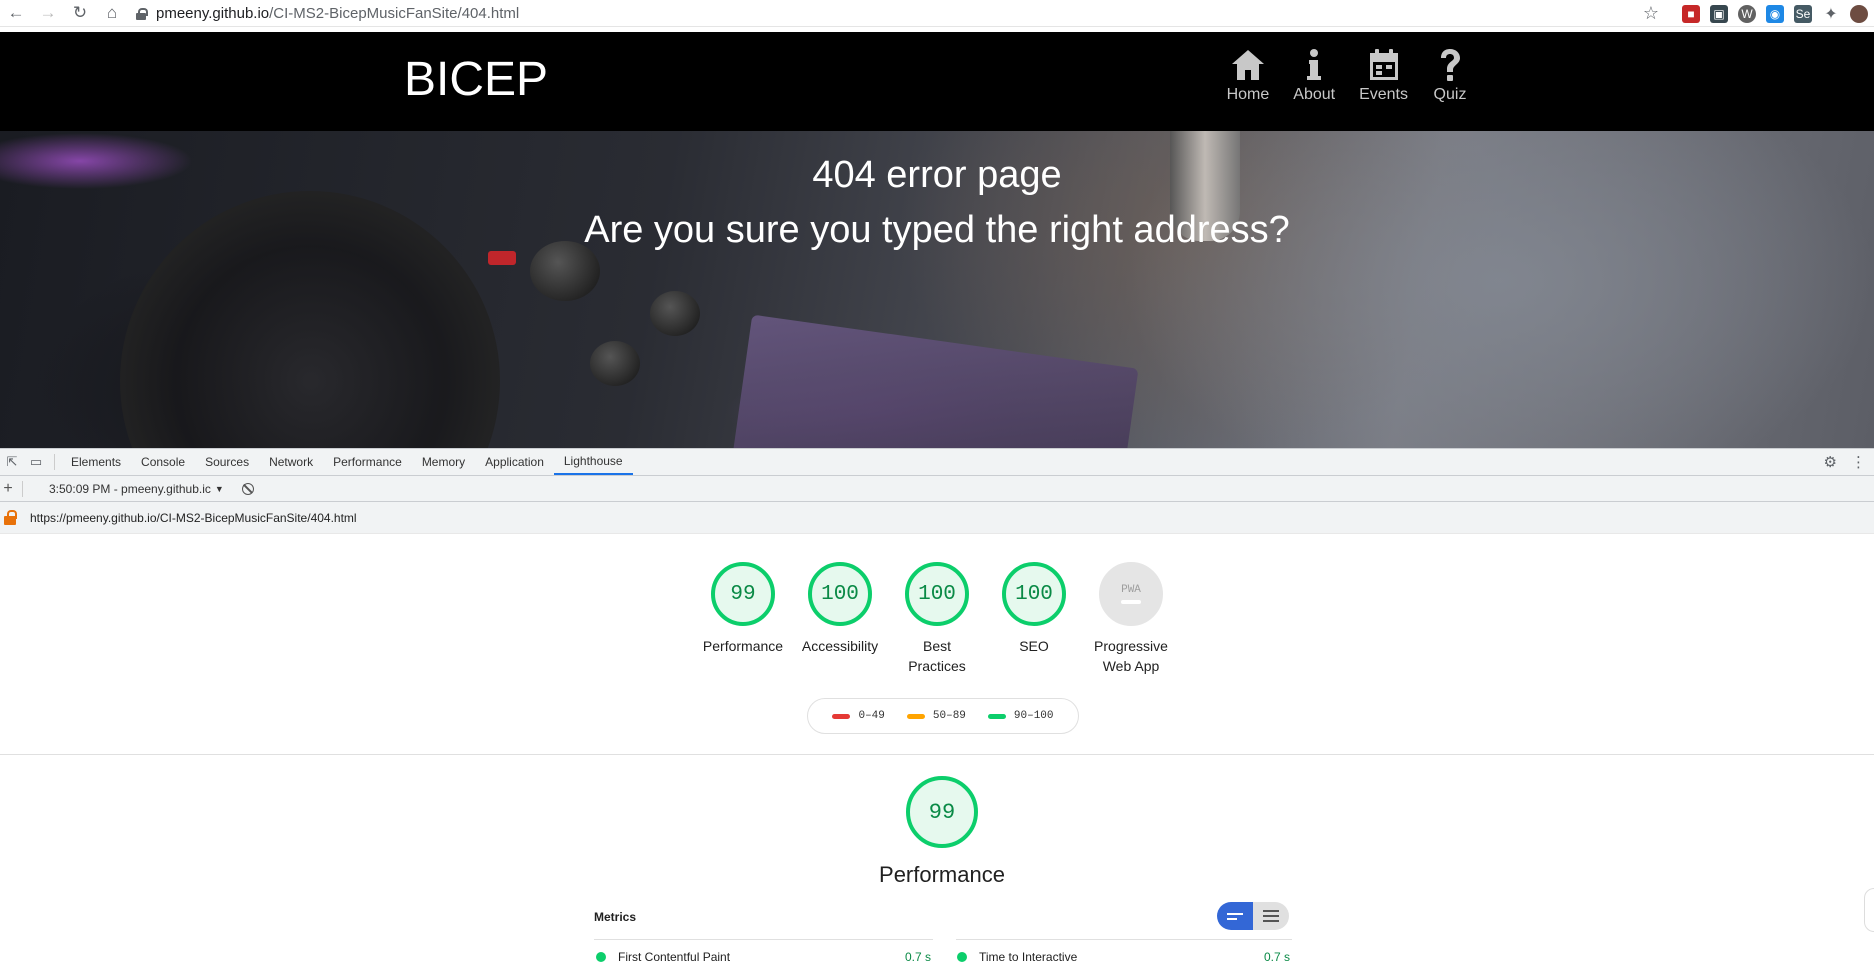  What do you see at coordinates (394, 13) in the screenshot?
I see `url-path: /CI-MS2-BicepMusicFanSite/404.html` at bounding box center [394, 13].